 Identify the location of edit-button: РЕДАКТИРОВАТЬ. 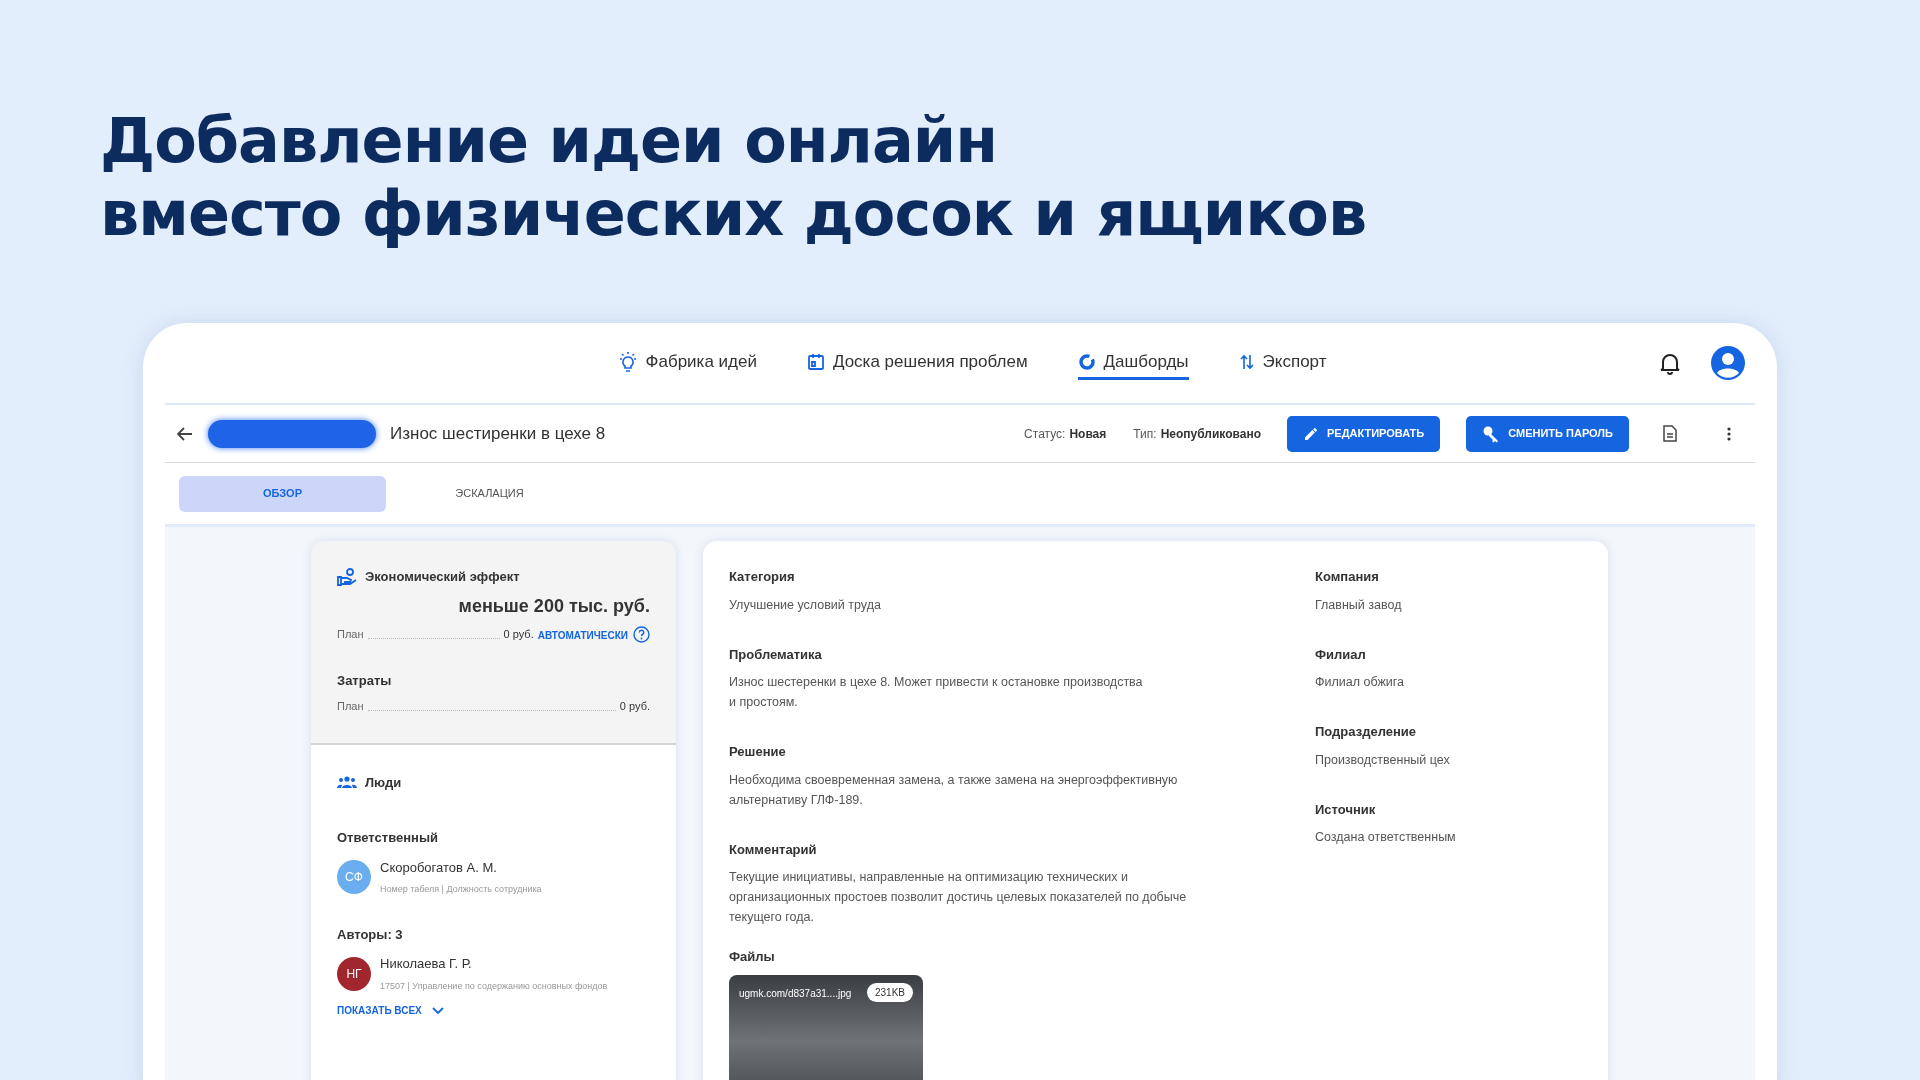
(1364, 433).